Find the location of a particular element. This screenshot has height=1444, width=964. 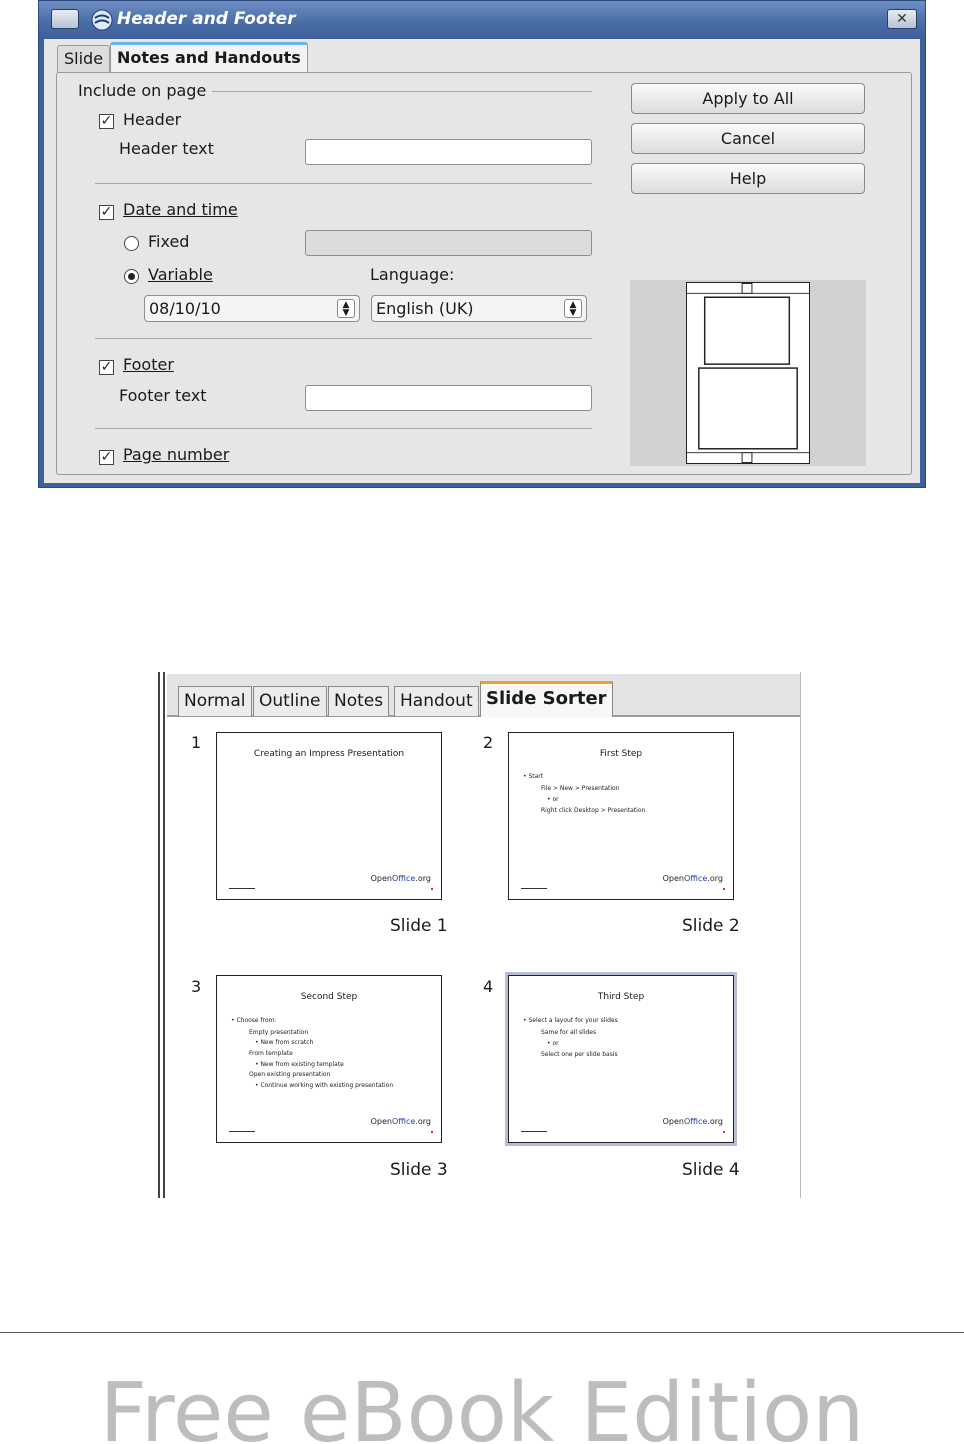

layout-preview is located at coordinates (748, 373).